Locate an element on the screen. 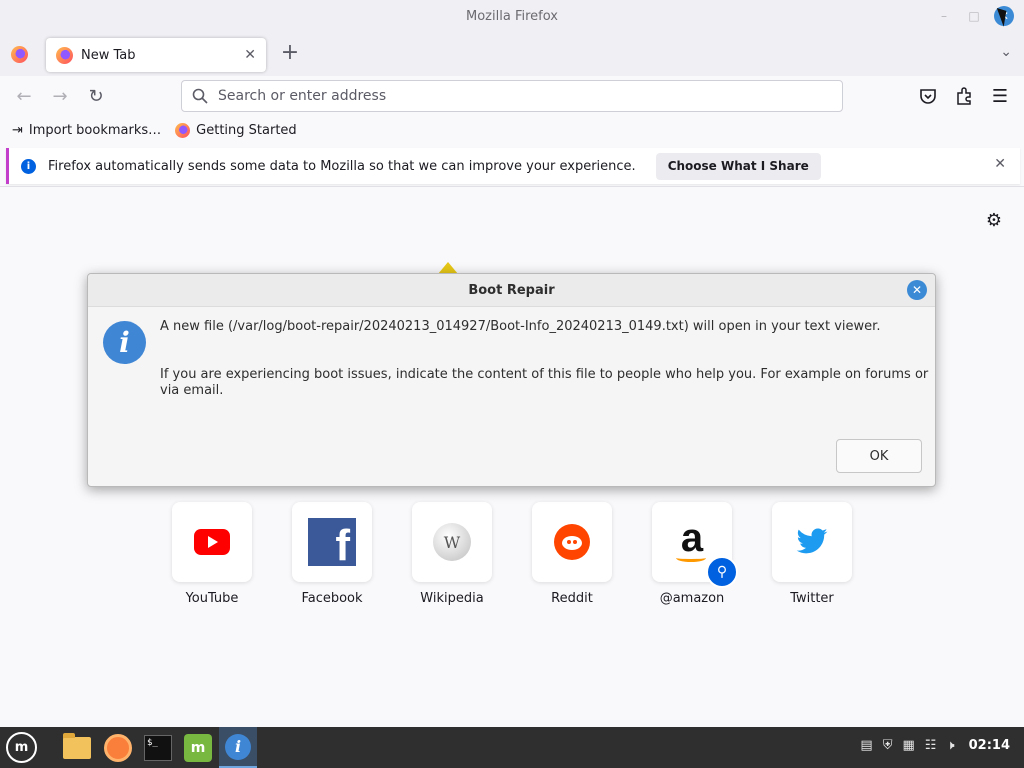 The image size is (1024, 768). navigation-toolbar: ← → ↻ ☰ is located at coordinates (512, 96).